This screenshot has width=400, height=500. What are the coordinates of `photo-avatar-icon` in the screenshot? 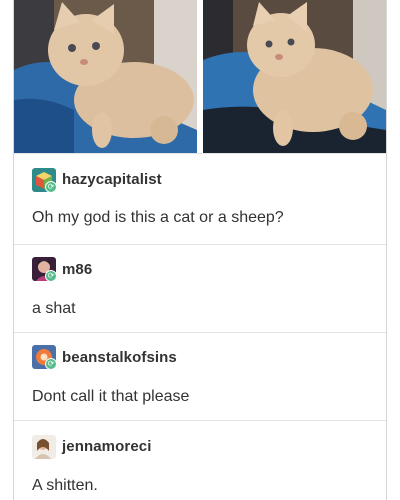 It's located at (44, 447).